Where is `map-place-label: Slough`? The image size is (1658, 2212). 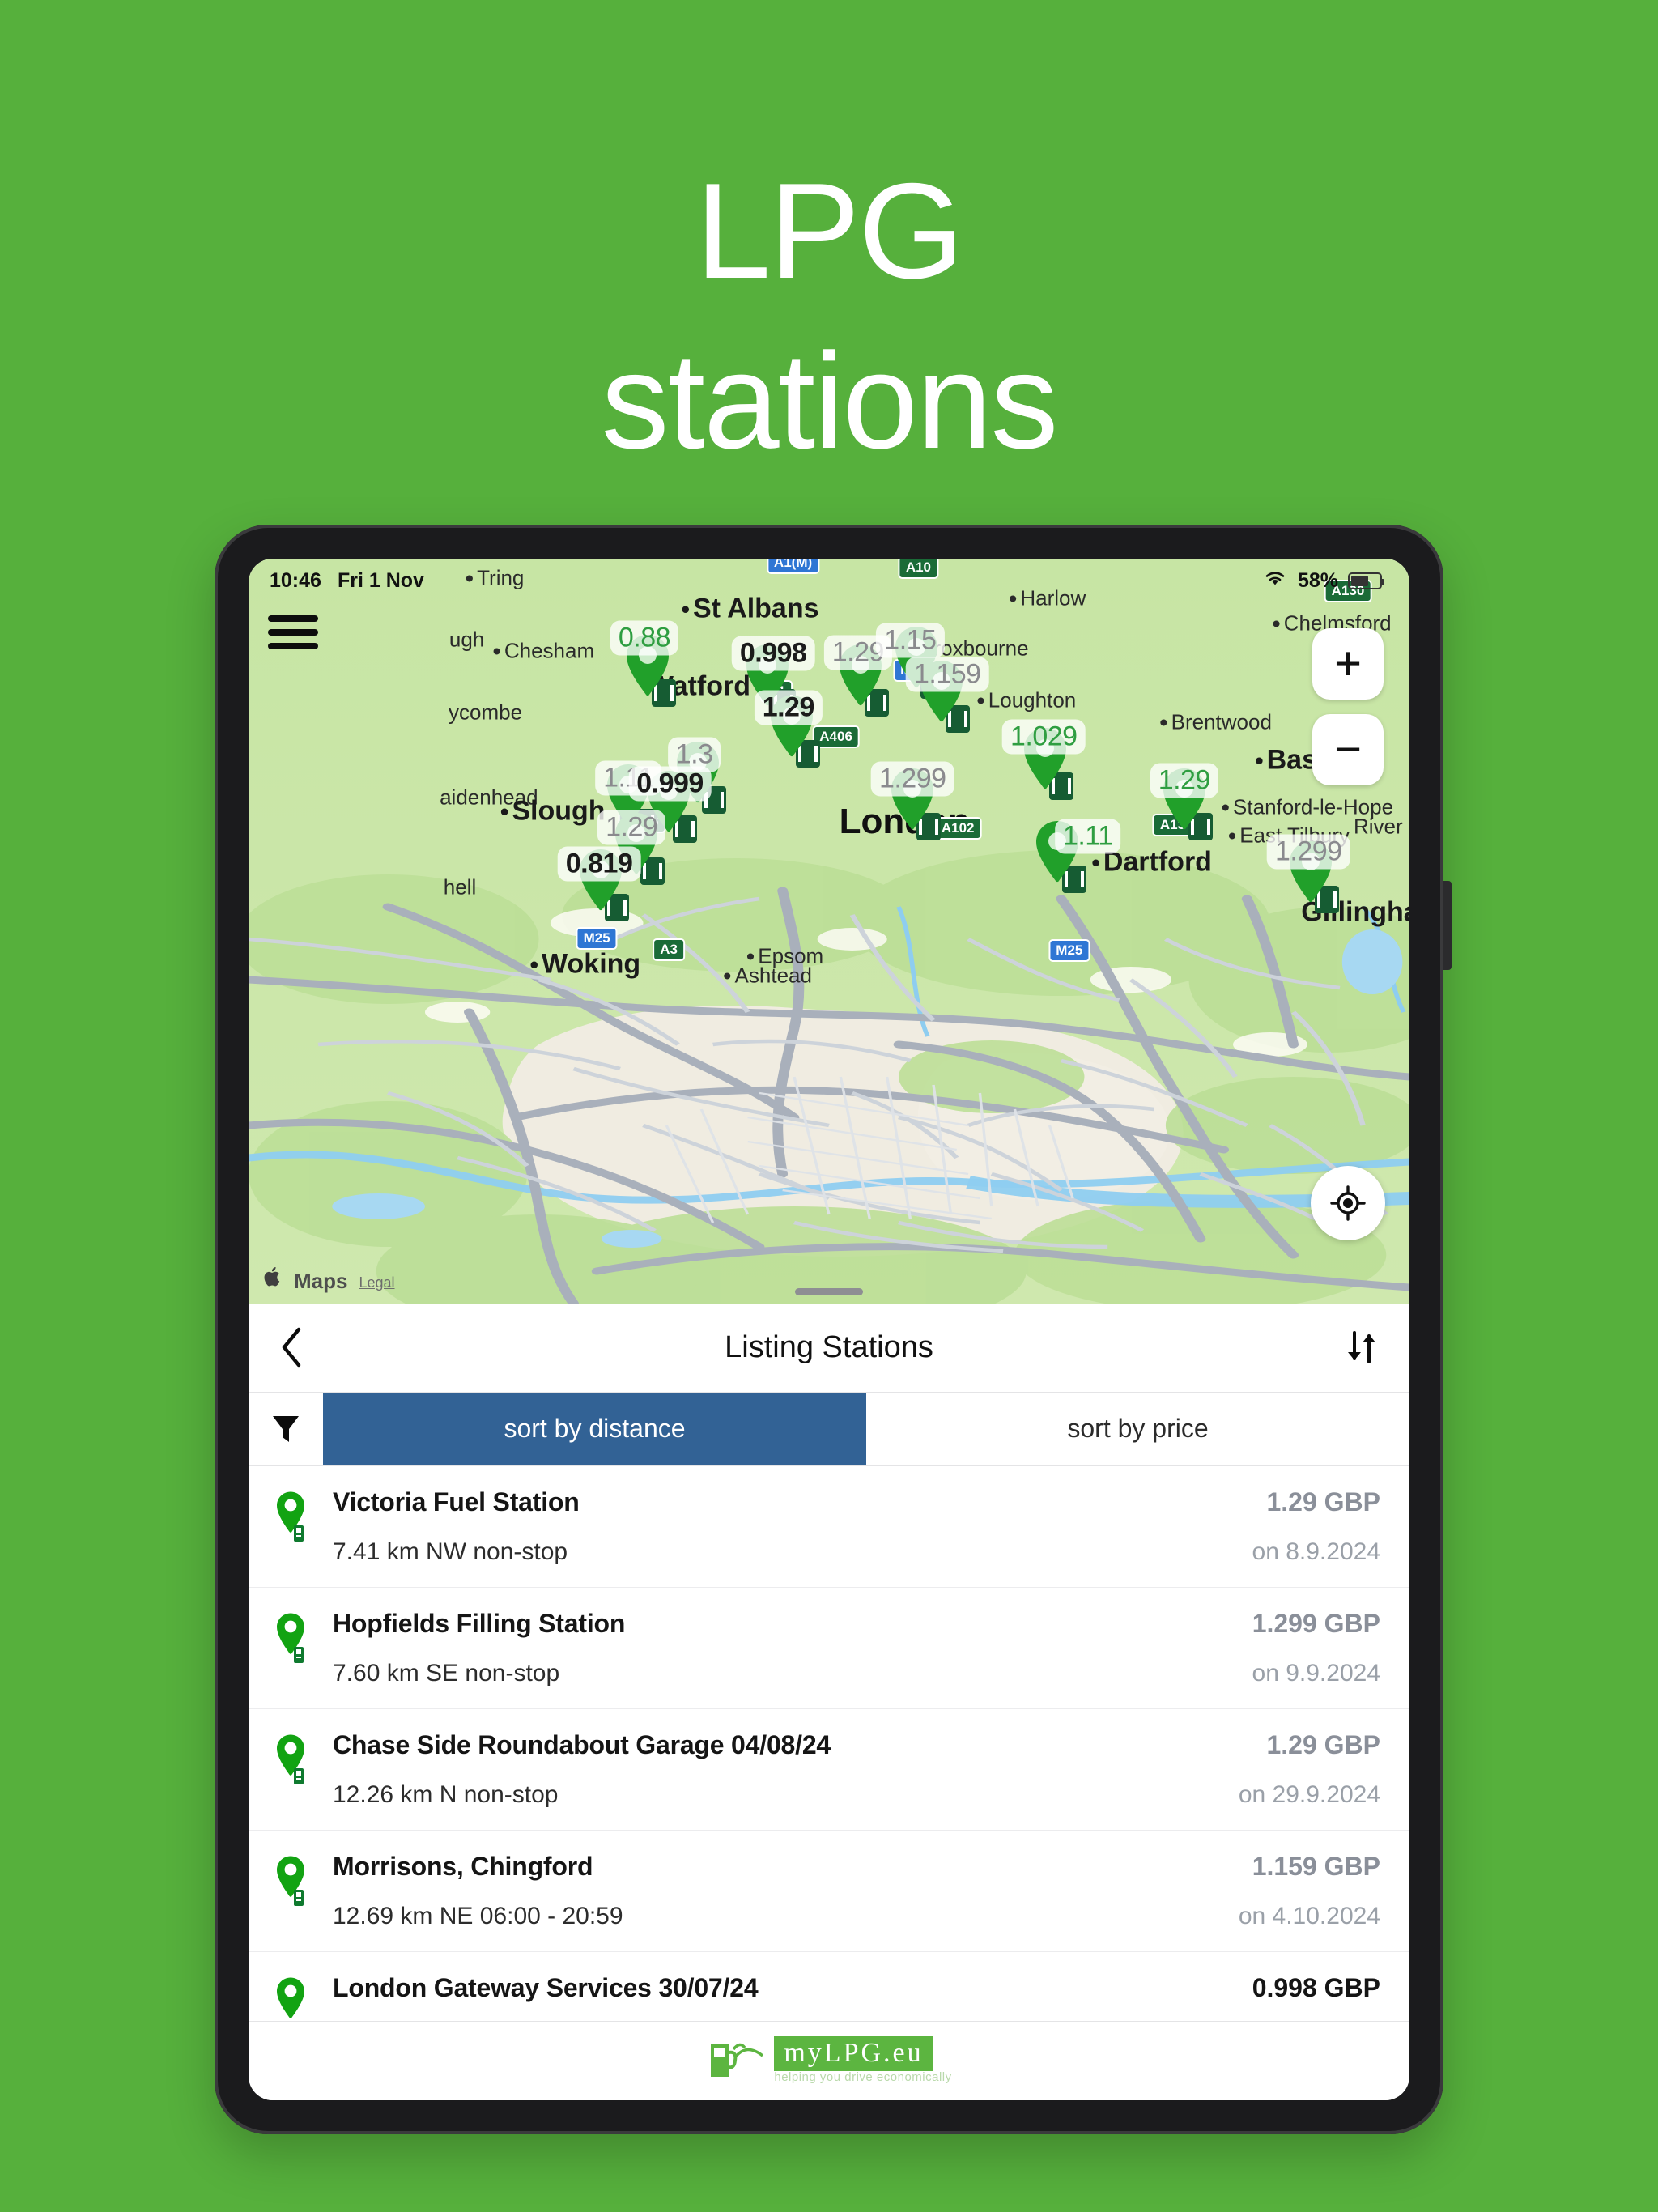 map-place-label: Slough is located at coordinates (552, 812).